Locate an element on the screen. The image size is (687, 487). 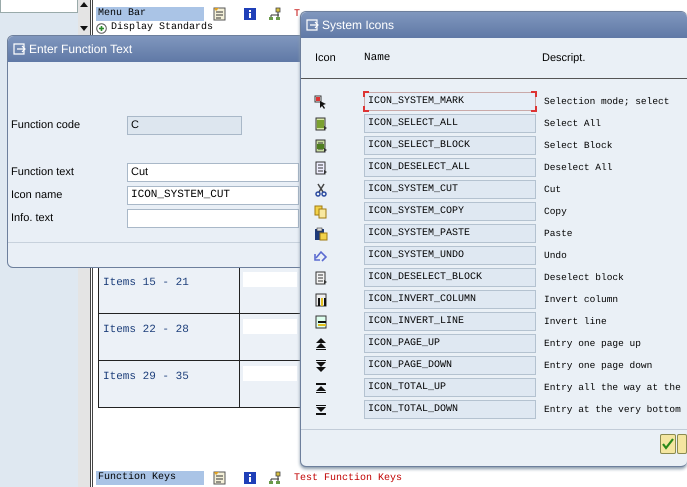
icon-description: Invert line is located at coordinates (575, 321).